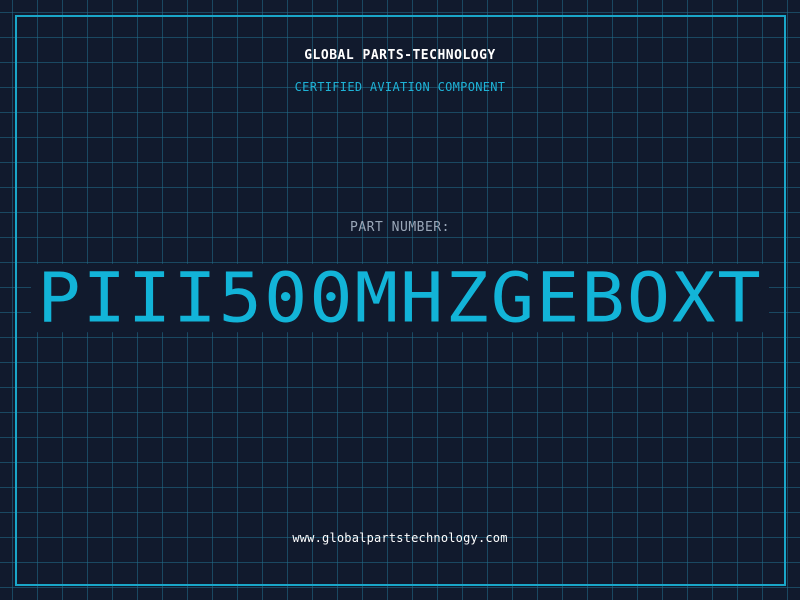 This screenshot has width=800, height=600. I want to click on part-number-value: PIII500MHZGEBOXT, so click(400, 298).